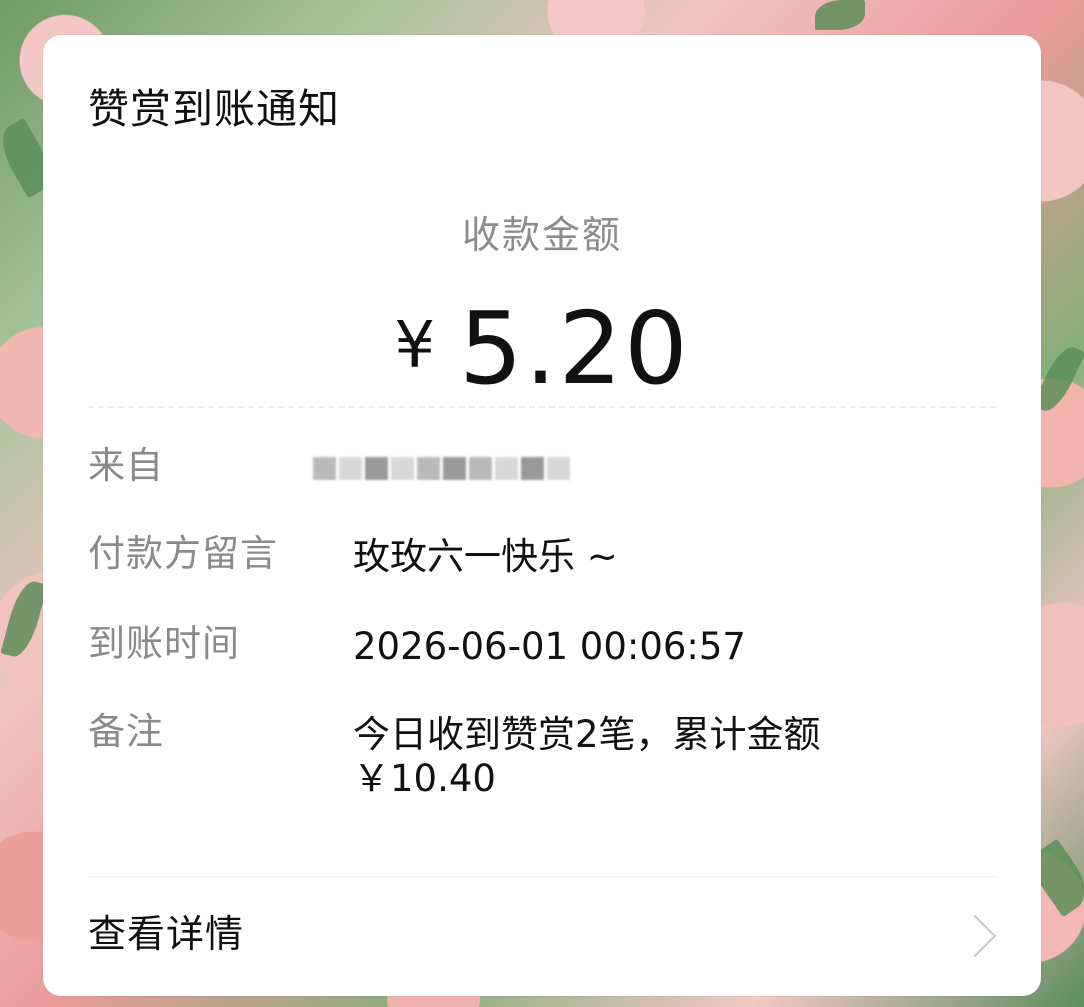 Image resolution: width=1084 pixels, height=1007 pixels. Describe the element at coordinates (542, 939) in the screenshot. I see `view-details-button: 查看详情` at that location.